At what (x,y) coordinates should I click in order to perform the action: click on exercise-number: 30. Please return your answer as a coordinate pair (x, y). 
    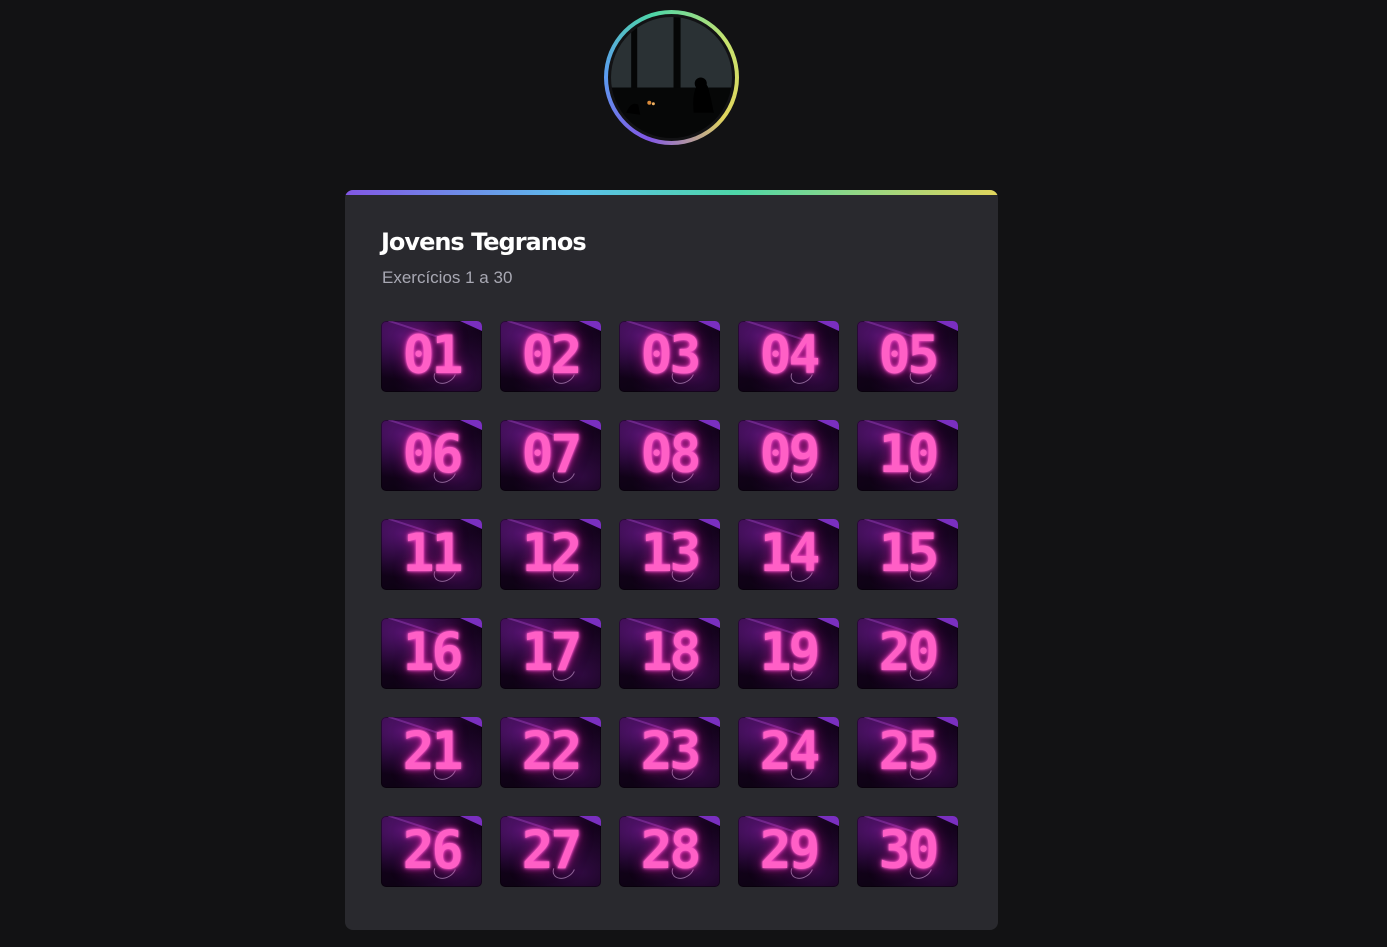
    Looking at the image, I should click on (909, 850).